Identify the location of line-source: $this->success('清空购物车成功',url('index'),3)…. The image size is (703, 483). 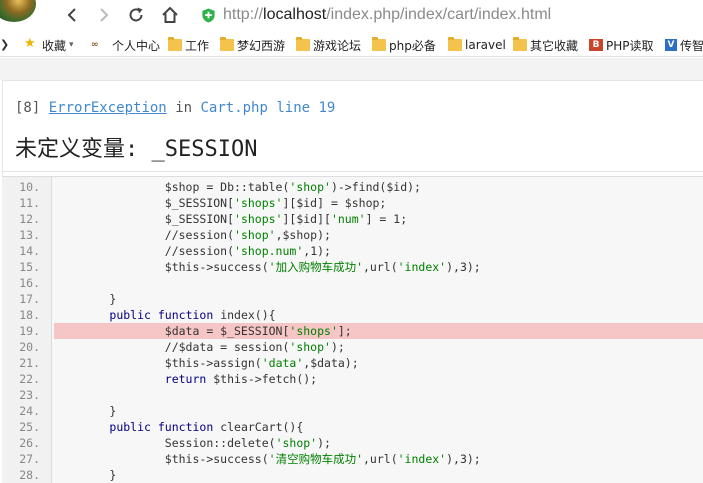
(267, 459).